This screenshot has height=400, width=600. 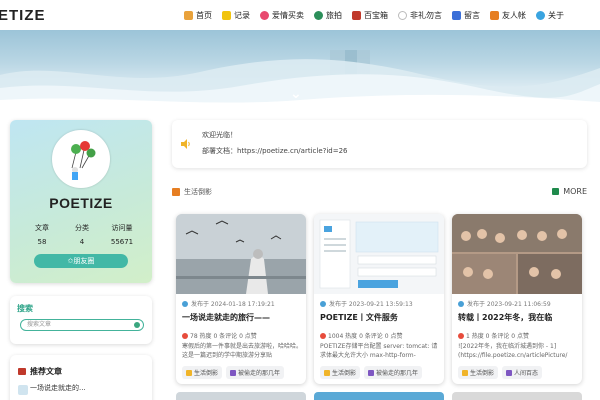 I want to click on article-thumbnail, so click(x=23, y=390).